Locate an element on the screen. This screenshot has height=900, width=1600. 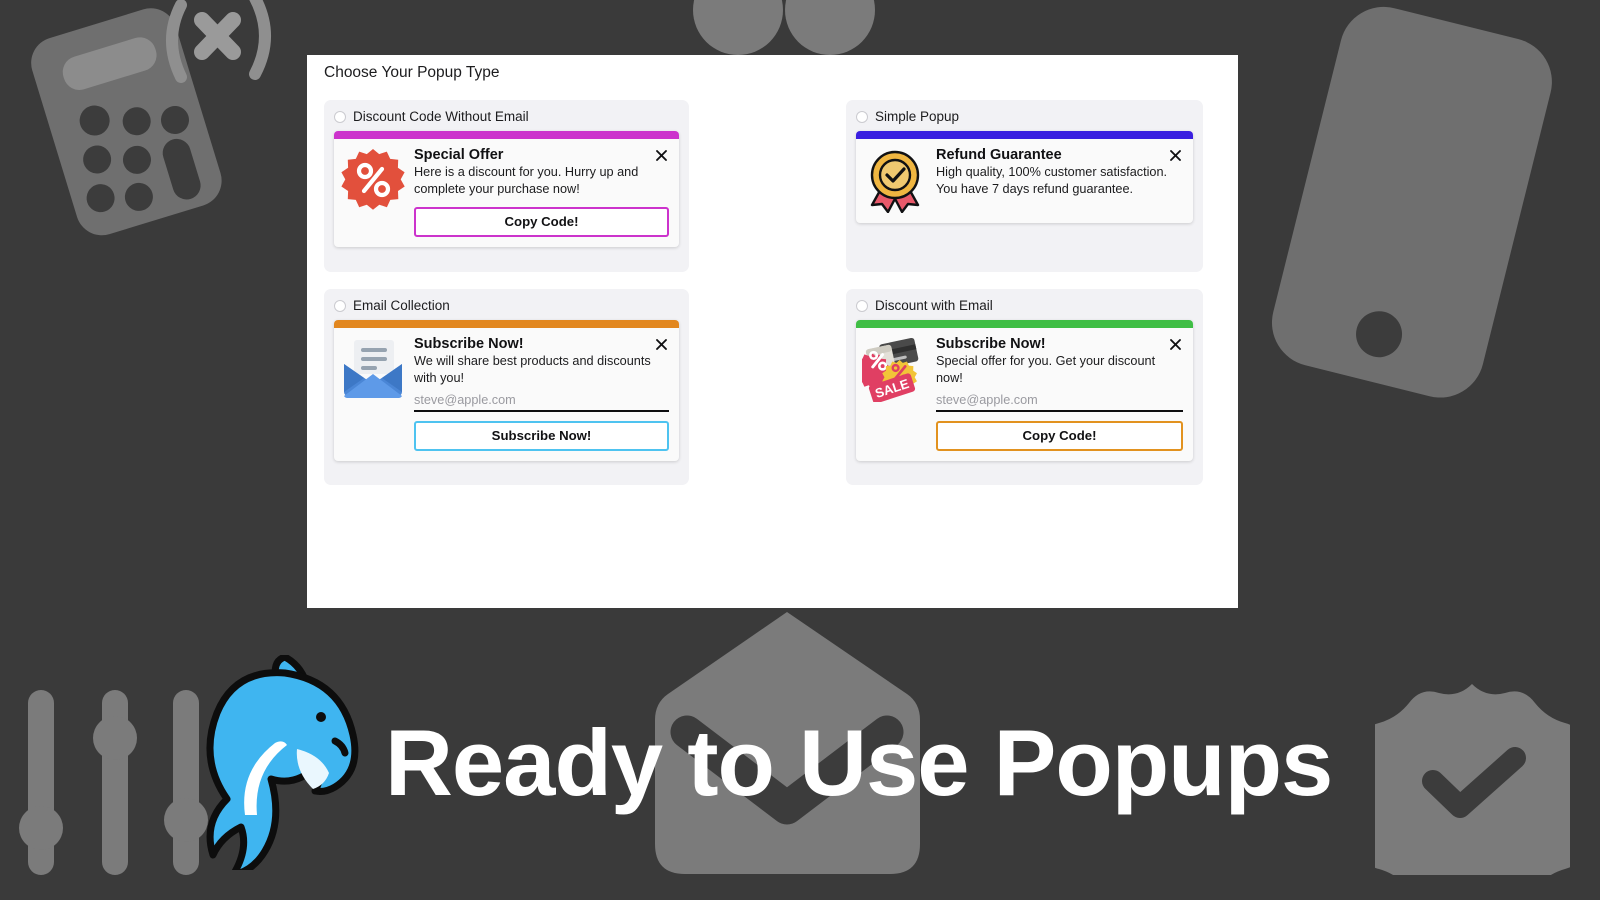
smartphone-icon is located at coordinates (1410, 215).